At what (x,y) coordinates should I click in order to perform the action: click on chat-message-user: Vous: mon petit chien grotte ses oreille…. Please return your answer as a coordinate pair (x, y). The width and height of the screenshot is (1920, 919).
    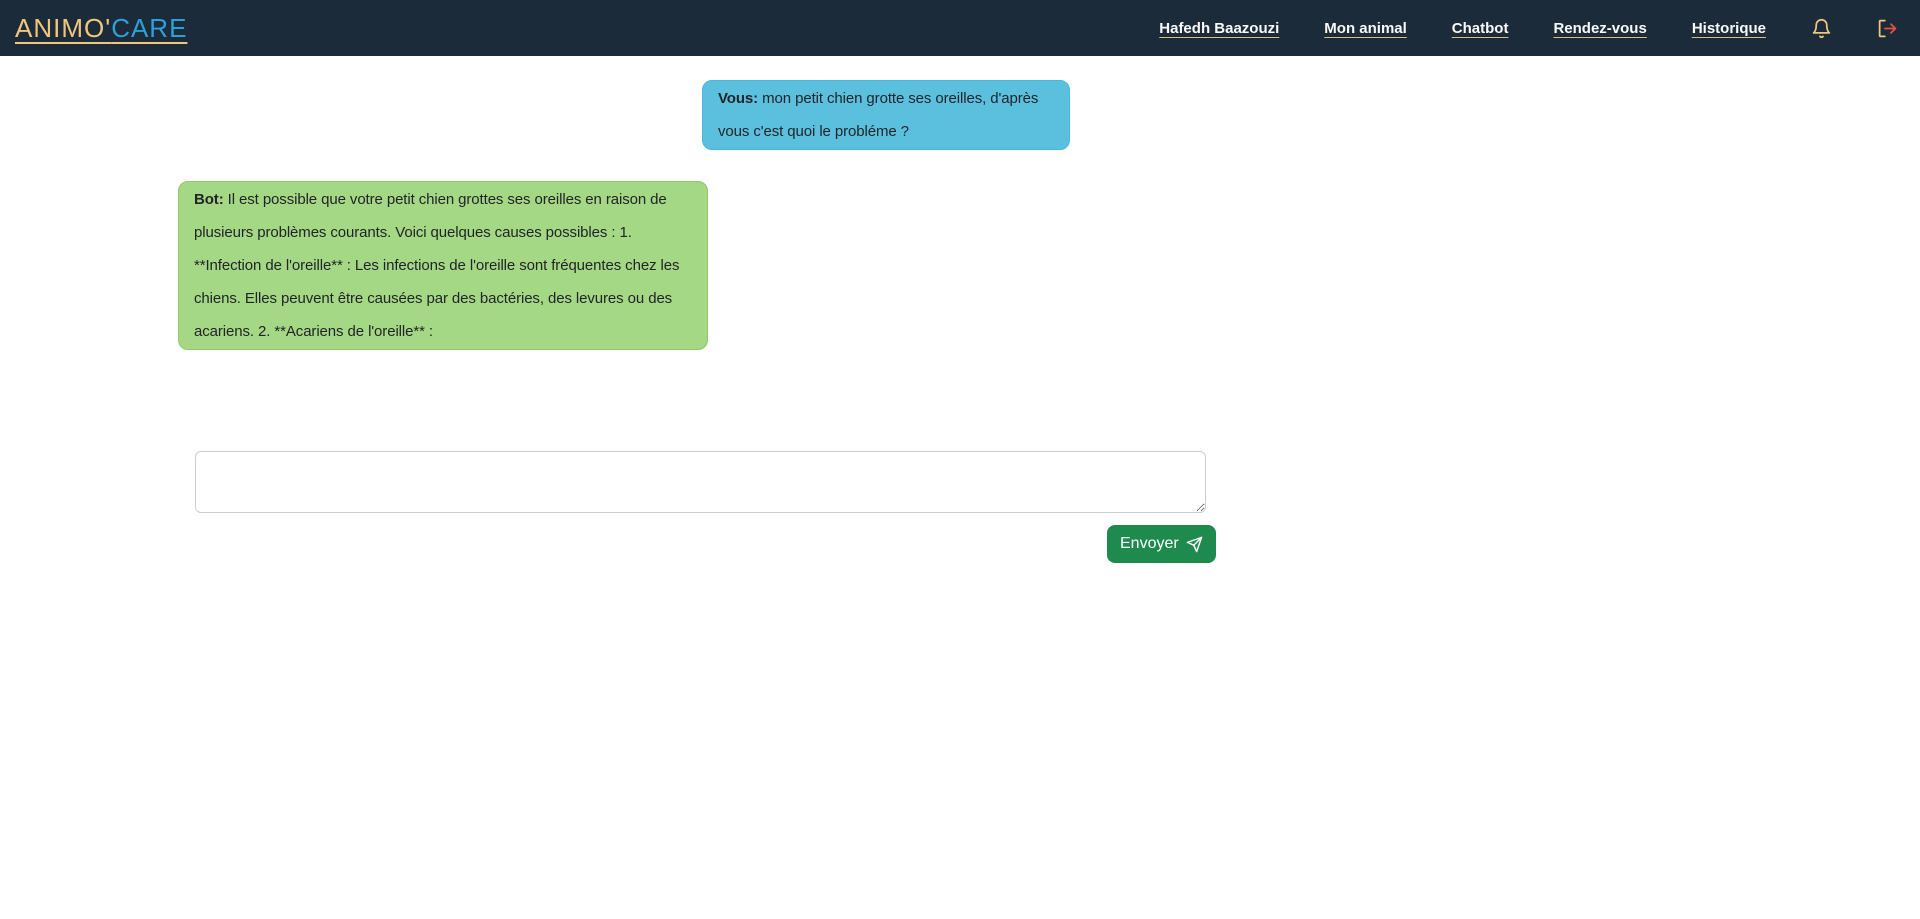
    Looking at the image, I should click on (886, 115).